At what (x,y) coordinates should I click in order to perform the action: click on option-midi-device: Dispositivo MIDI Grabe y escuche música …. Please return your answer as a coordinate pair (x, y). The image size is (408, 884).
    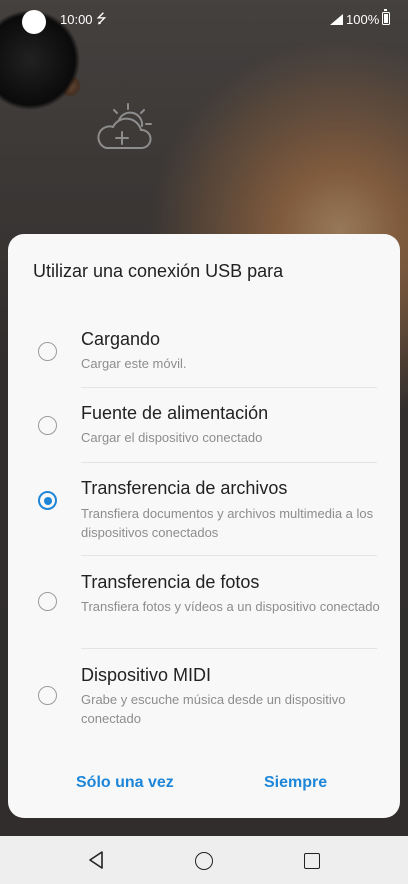
    Looking at the image, I should click on (204, 711).